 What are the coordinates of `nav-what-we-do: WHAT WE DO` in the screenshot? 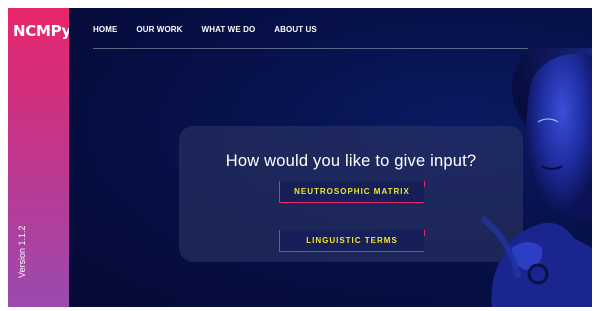 It's located at (229, 29).